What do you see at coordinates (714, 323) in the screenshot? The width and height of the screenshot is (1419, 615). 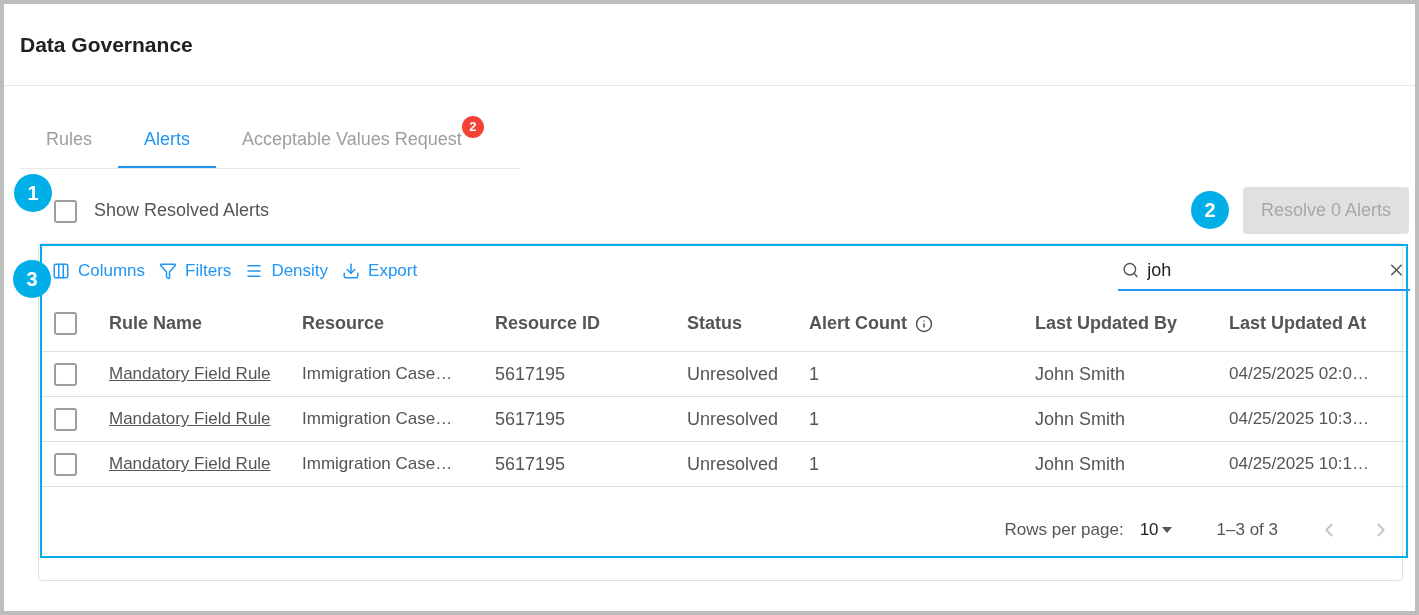 I see `column-header: Status` at bounding box center [714, 323].